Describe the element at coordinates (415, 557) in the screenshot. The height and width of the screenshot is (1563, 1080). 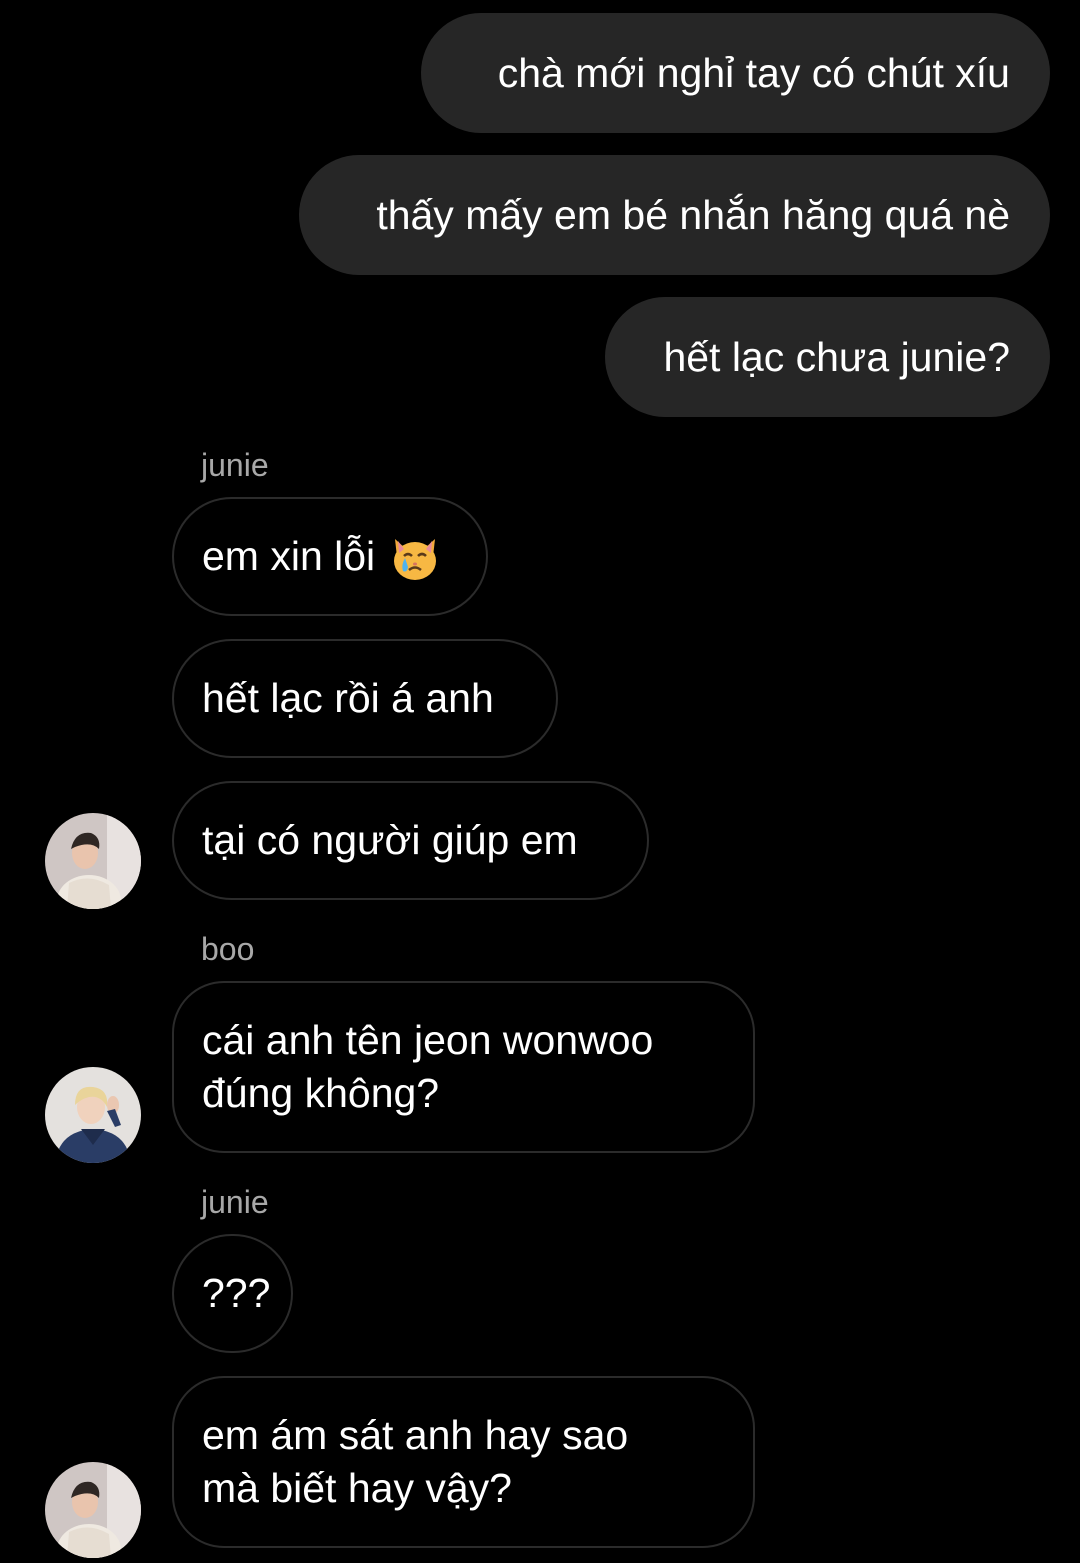
I see `crying-cat-icon` at that location.